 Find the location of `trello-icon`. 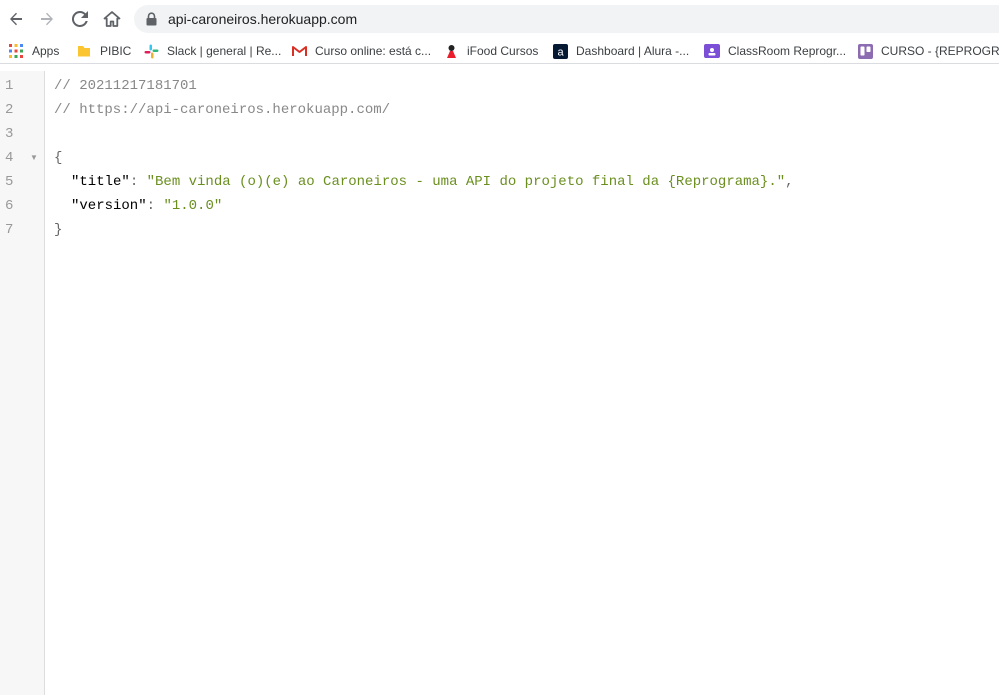

trello-icon is located at coordinates (865, 51).